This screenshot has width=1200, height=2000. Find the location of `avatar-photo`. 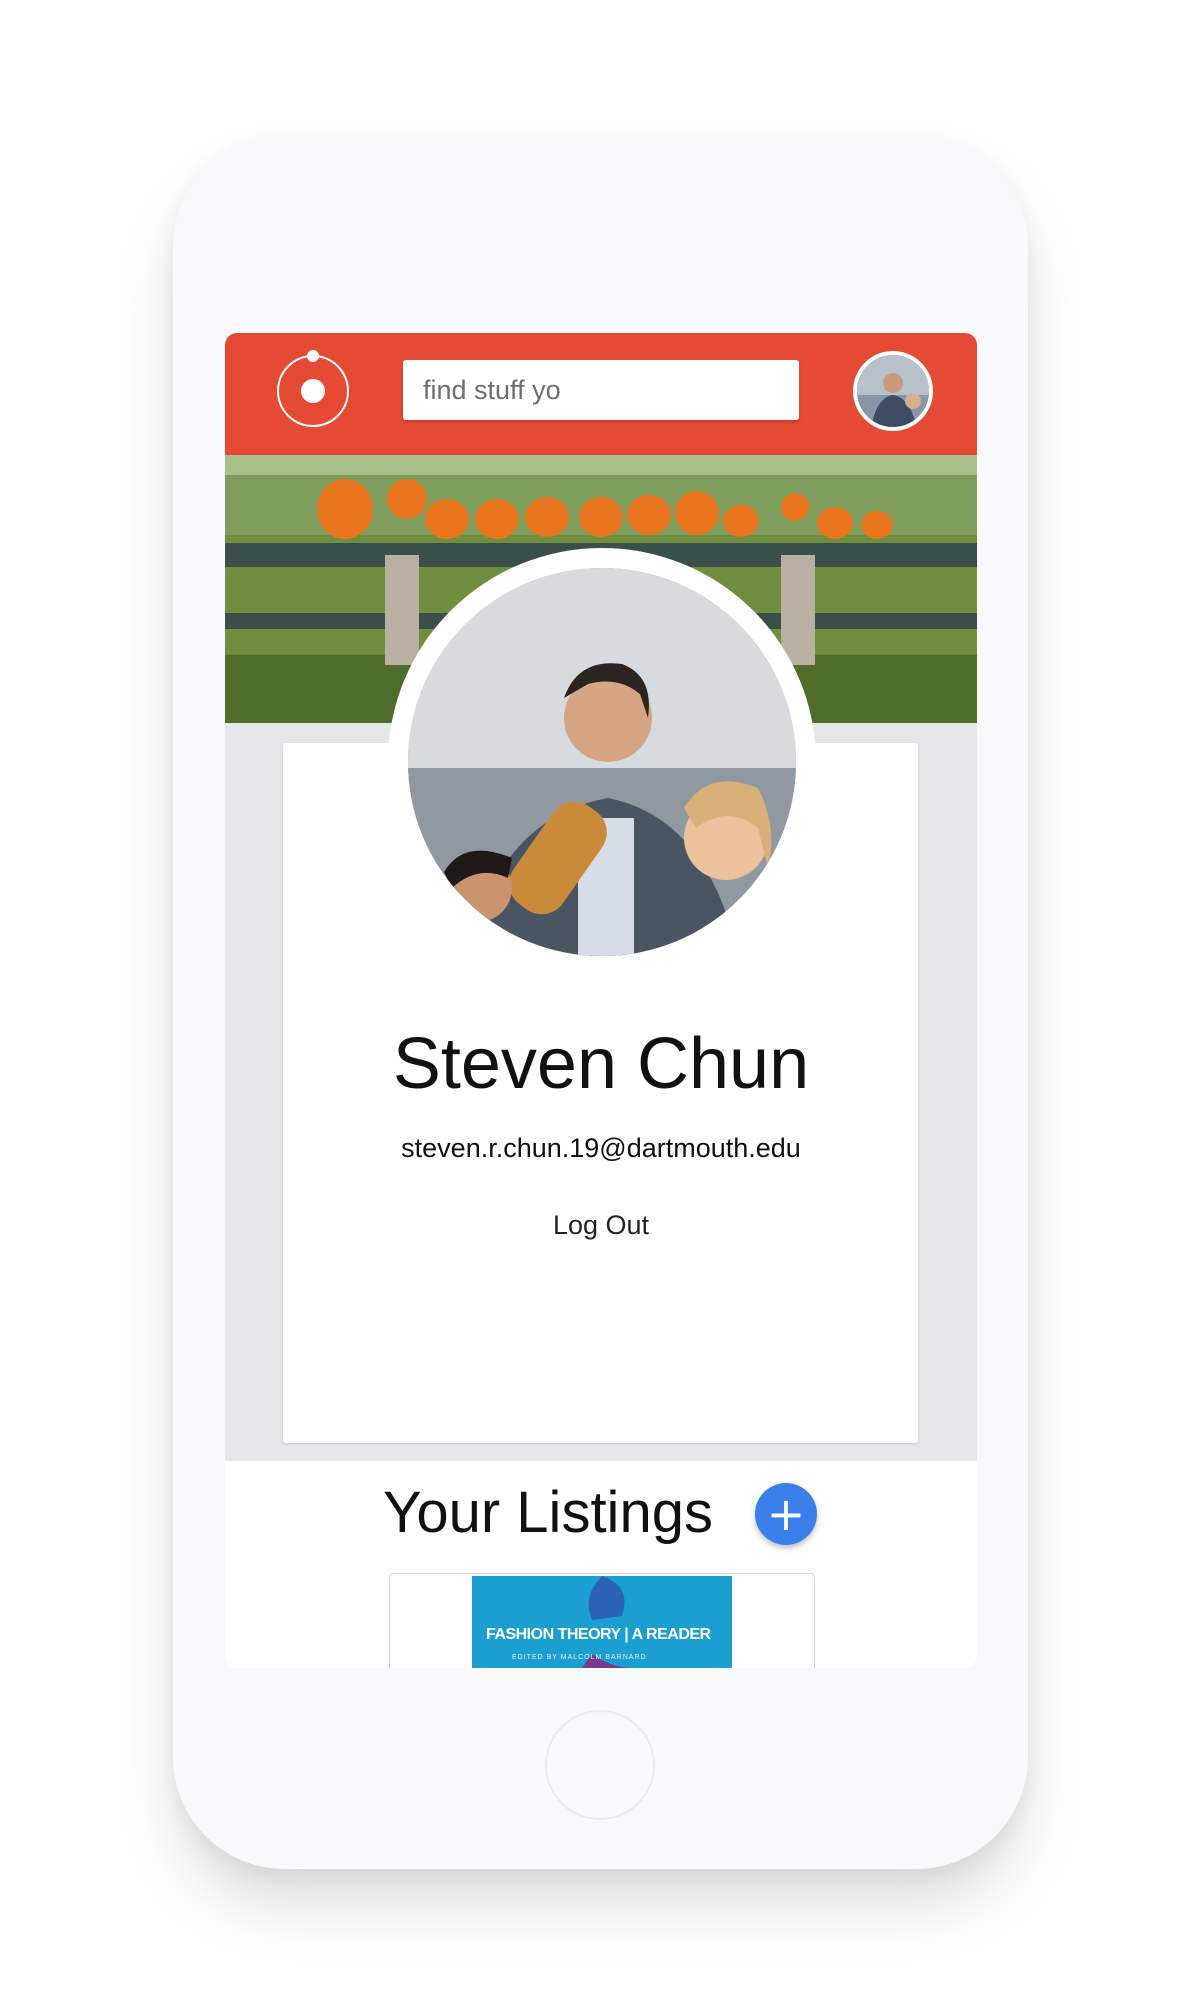

avatar-photo is located at coordinates (893, 391).